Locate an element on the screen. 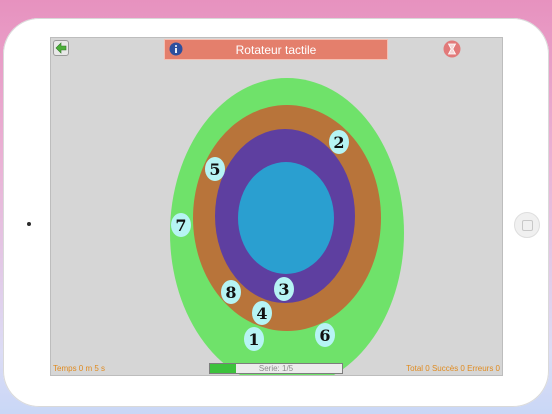 The width and height of the screenshot is (552, 414). number-token: 4 is located at coordinates (262, 313).